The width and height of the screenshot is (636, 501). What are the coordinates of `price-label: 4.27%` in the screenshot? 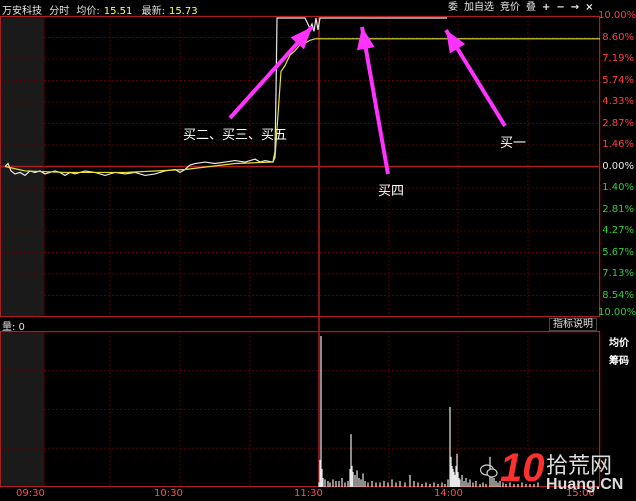 It's located at (618, 230).